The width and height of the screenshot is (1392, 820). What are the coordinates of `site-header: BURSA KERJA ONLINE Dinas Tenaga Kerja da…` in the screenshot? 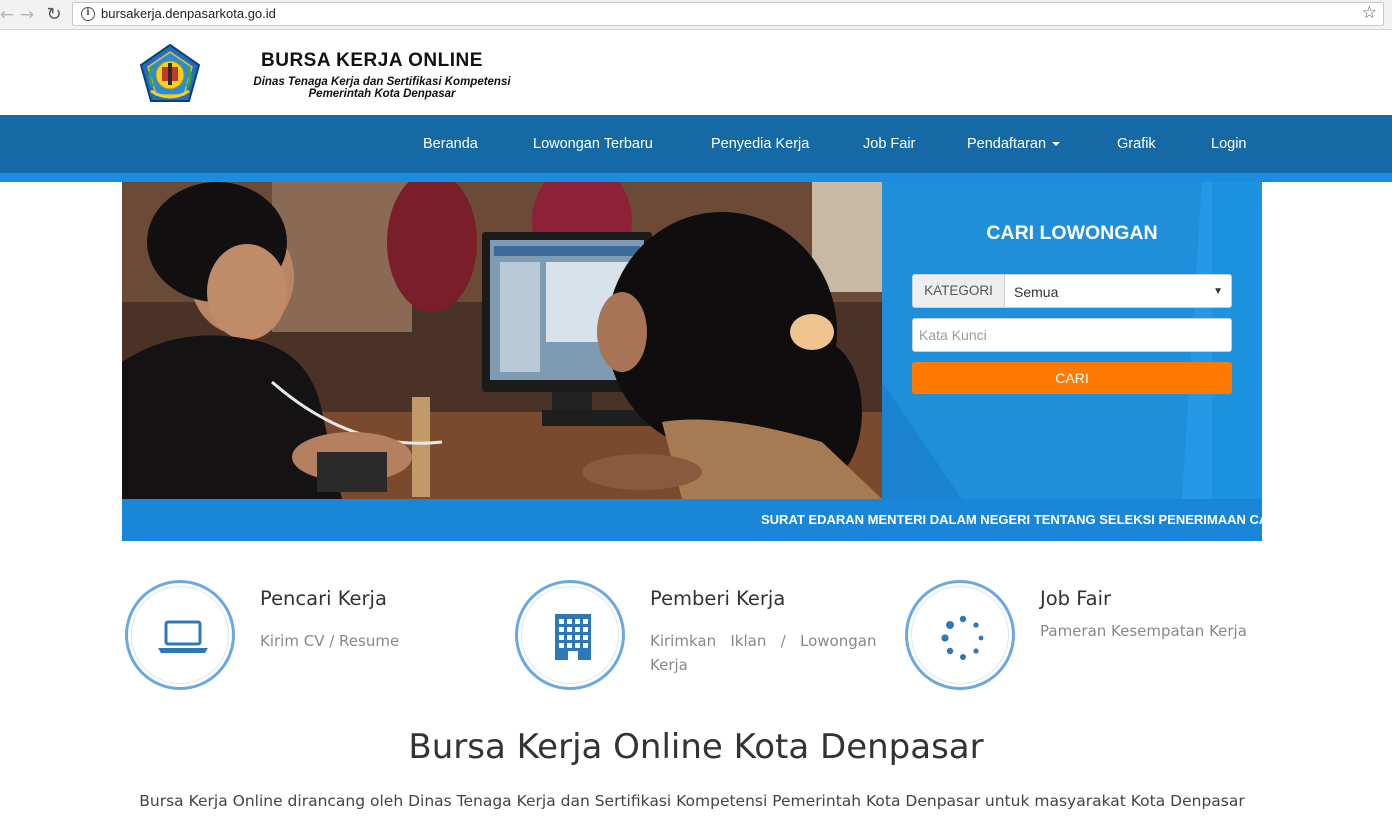 It's located at (696, 72).